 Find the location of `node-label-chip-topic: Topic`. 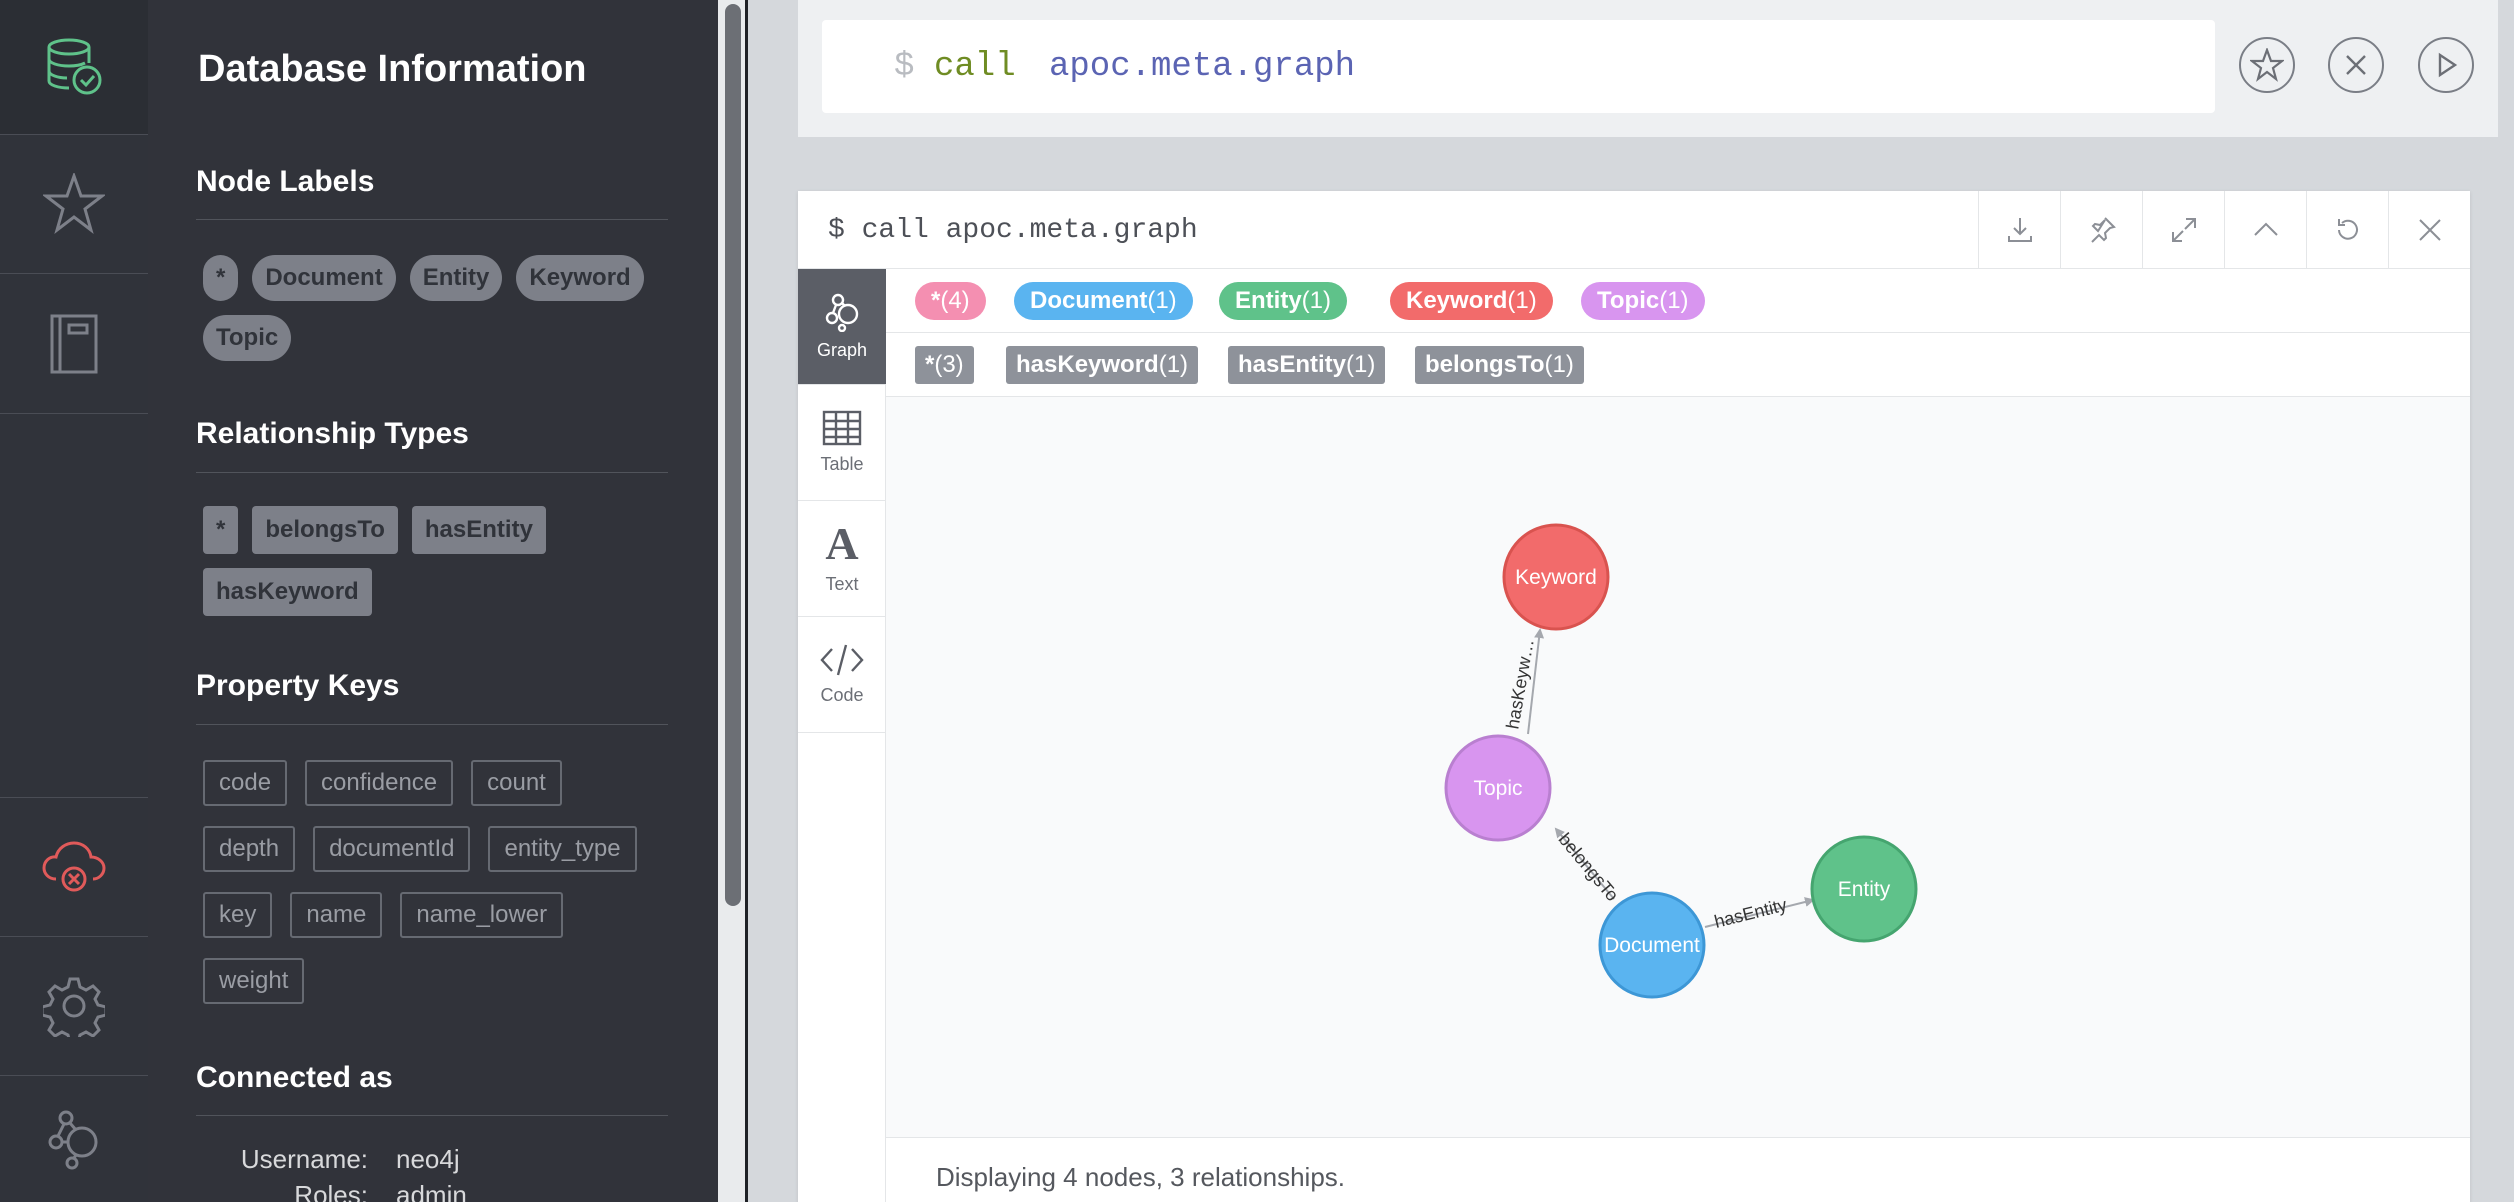

node-label-chip-topic: Topic is located at coordinates (247, 338).